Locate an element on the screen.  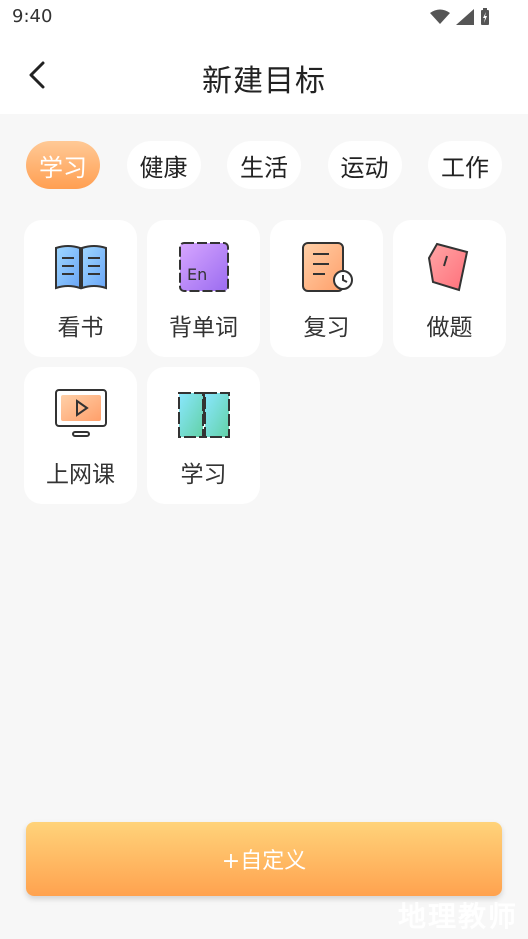
english-card-icon: En is located at coordinates (204, 267).